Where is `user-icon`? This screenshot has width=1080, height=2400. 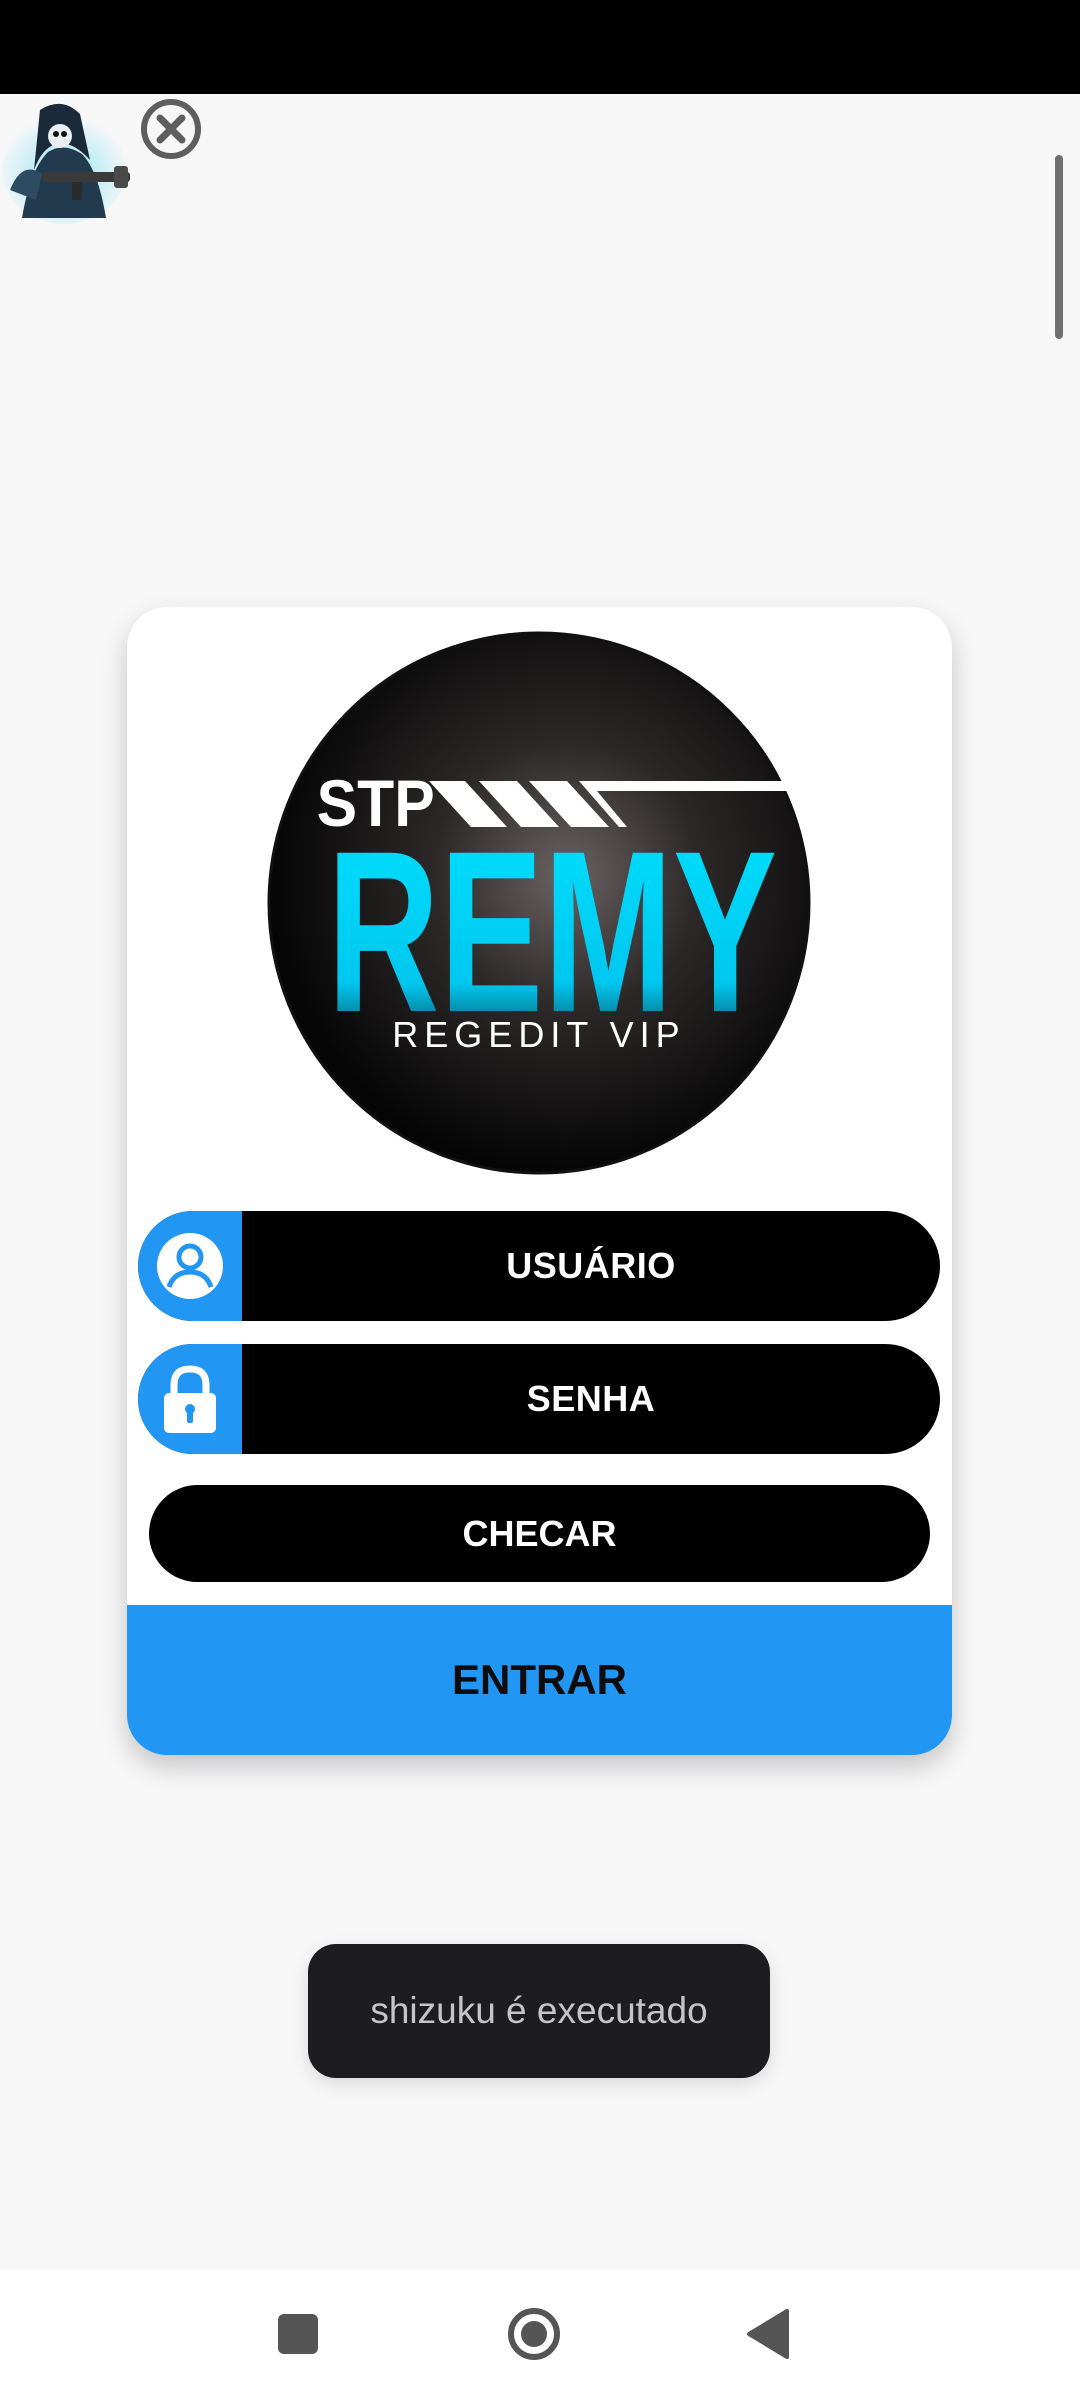
user-icon is located at coordinates (190, 1266).